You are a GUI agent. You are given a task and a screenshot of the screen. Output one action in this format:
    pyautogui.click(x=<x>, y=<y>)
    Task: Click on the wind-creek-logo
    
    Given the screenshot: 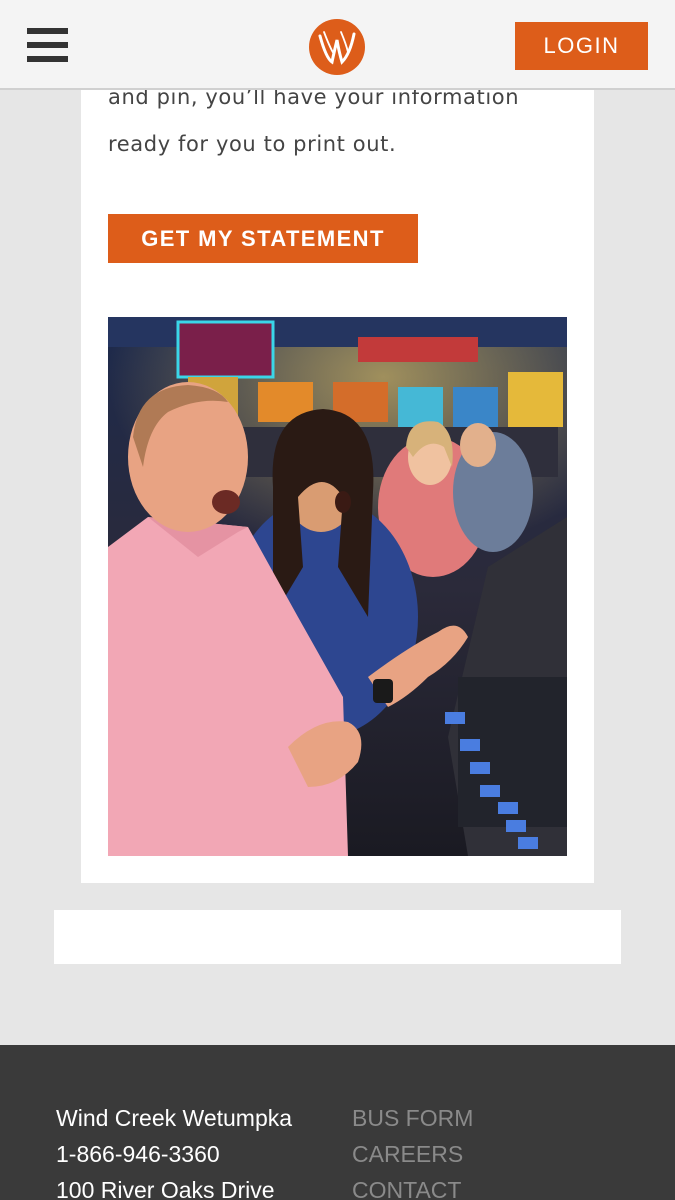 What is the action you would take?
    pyautogui.click(x=337, y=47)
    